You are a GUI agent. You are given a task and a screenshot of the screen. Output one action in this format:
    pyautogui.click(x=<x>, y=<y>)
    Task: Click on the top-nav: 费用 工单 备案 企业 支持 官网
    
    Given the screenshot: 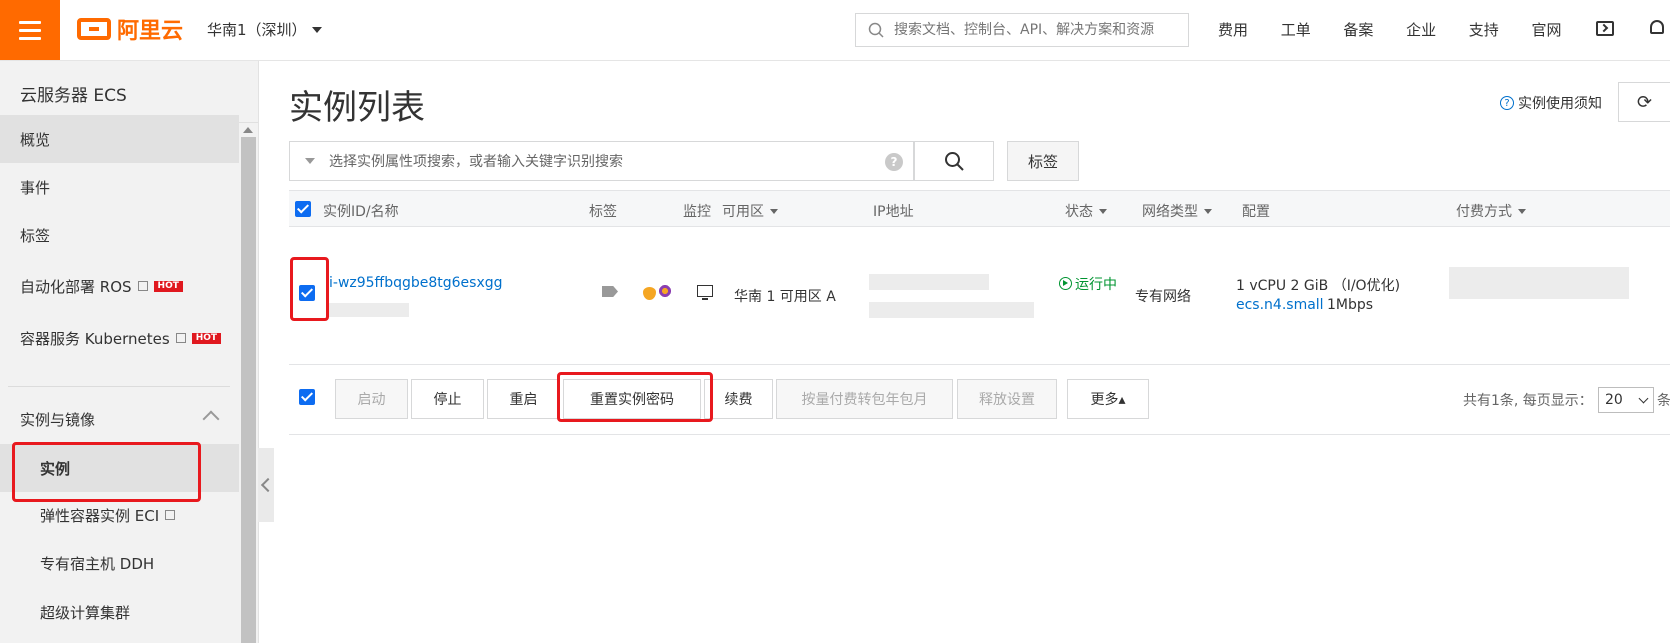 What is the action you would take?
    pyautogui.click(x=1406, y=29)
    